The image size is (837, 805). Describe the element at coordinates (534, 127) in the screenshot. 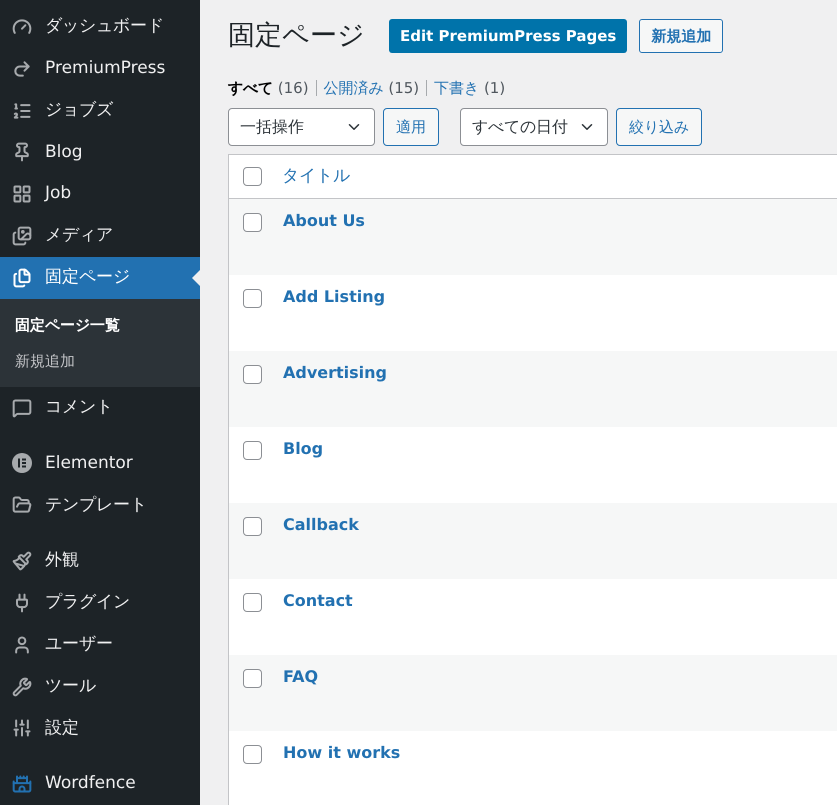

I see `date-filter-select: すべての日付` at that location.